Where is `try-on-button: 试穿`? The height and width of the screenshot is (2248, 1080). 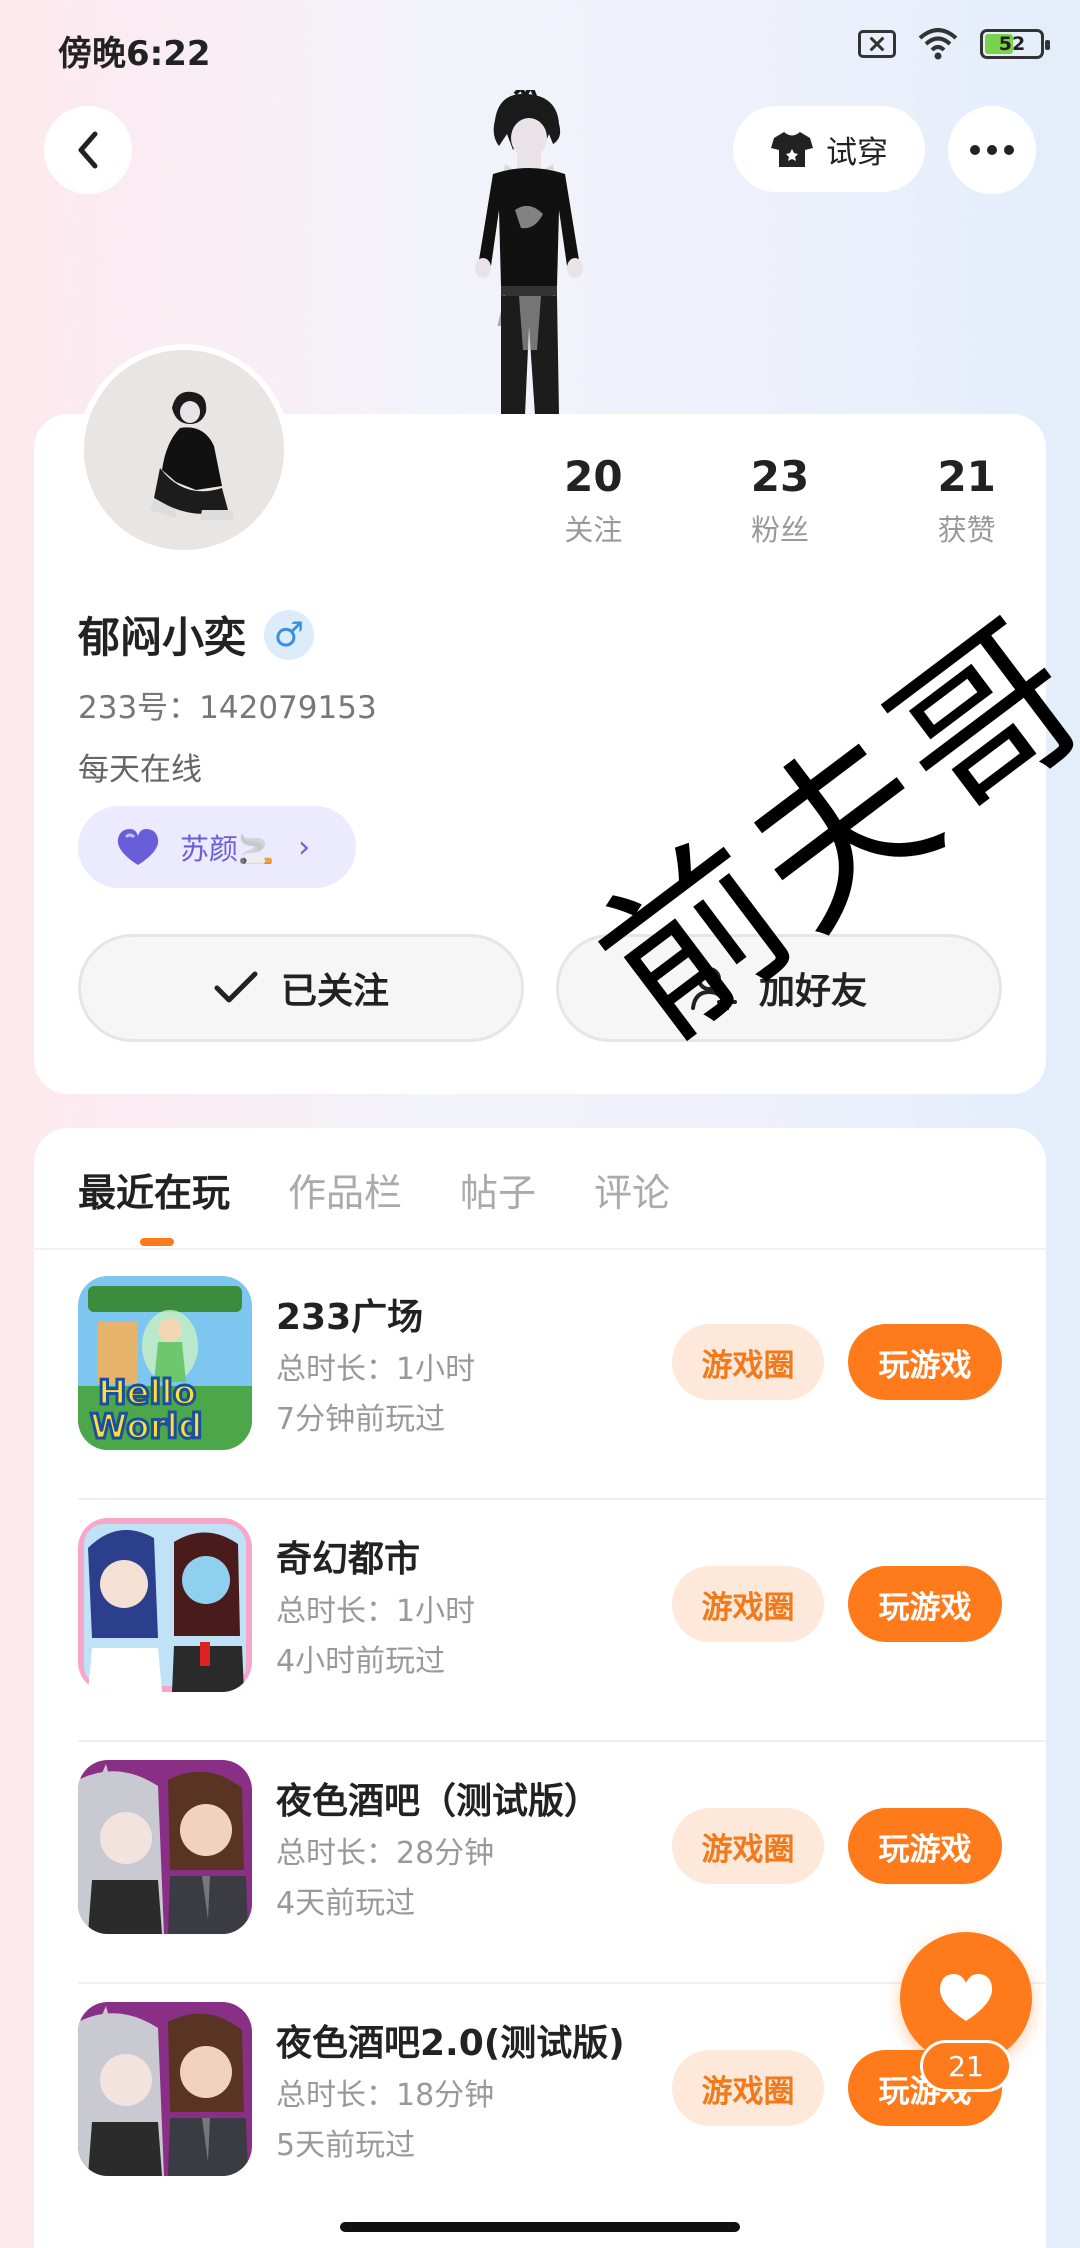 try-on-button: 试穿 is located at coordinates (829, 149).